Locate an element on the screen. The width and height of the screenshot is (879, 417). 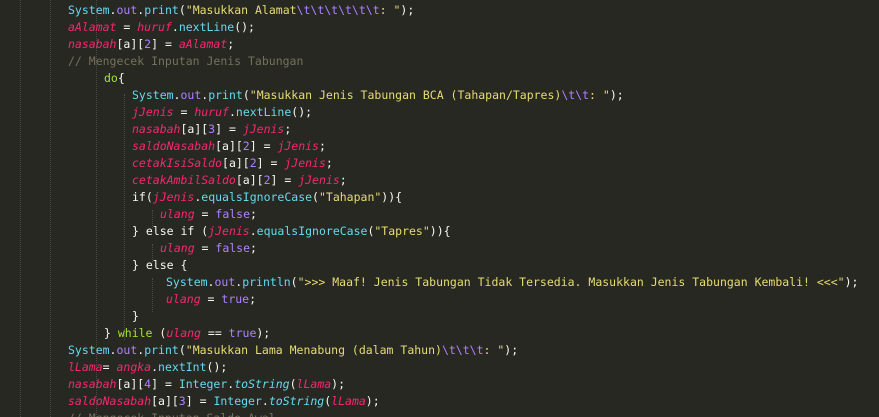
code-token: false is located at coordinates (233, 248).